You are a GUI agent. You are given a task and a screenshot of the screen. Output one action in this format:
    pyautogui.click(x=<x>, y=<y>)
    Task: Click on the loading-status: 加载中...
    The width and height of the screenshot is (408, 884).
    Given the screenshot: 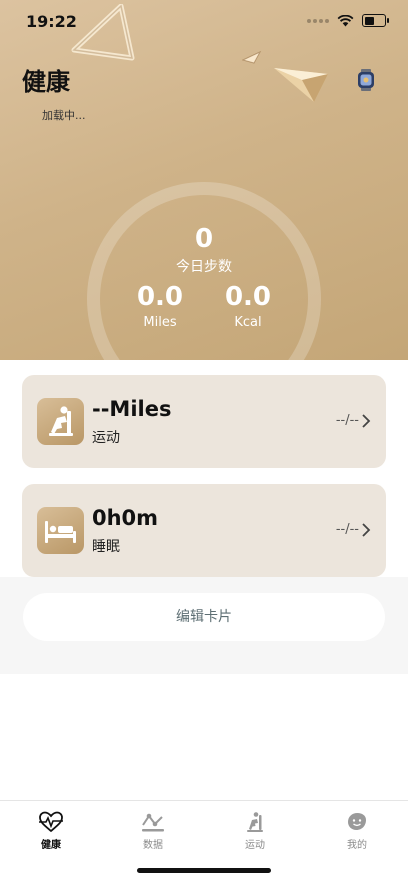 What is the action you would take?
    pyautogui.click(x=64, y=115)
    